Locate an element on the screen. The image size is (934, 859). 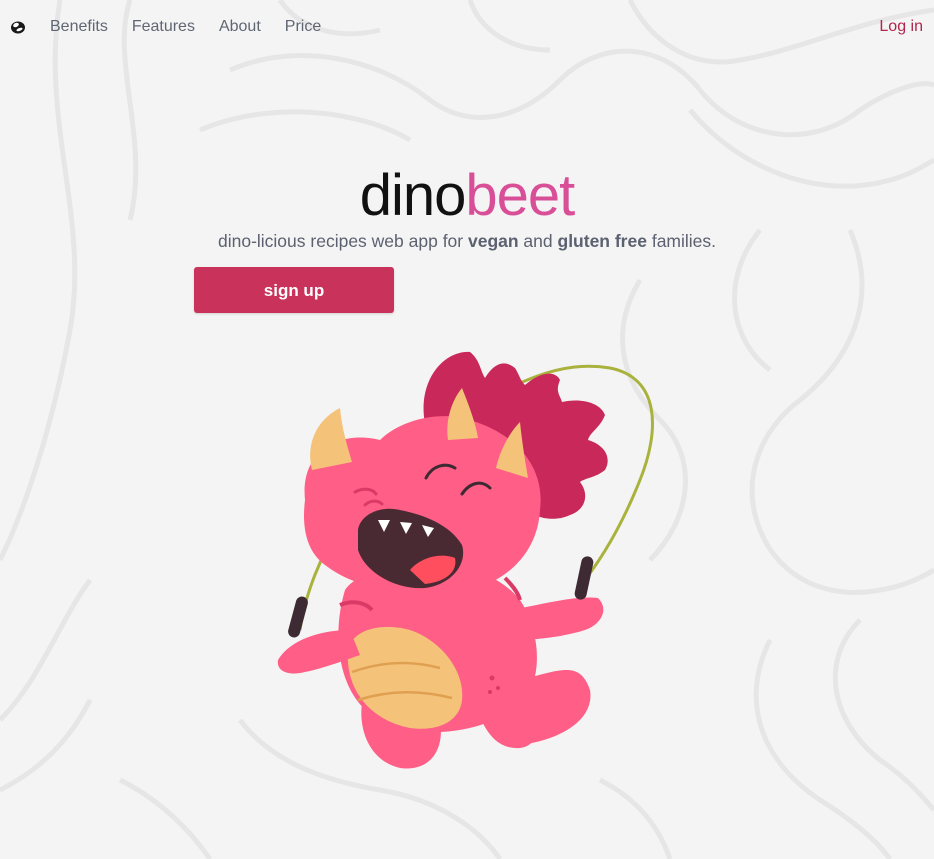
nav-link-price: Price is located at coordinates (303, 27).